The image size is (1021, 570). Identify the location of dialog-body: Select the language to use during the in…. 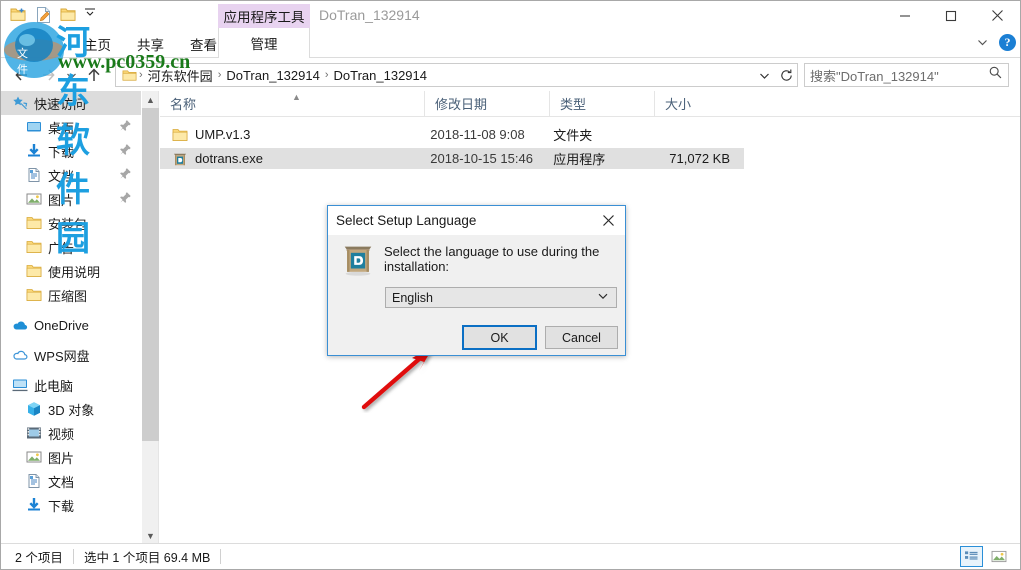
(476, 295).